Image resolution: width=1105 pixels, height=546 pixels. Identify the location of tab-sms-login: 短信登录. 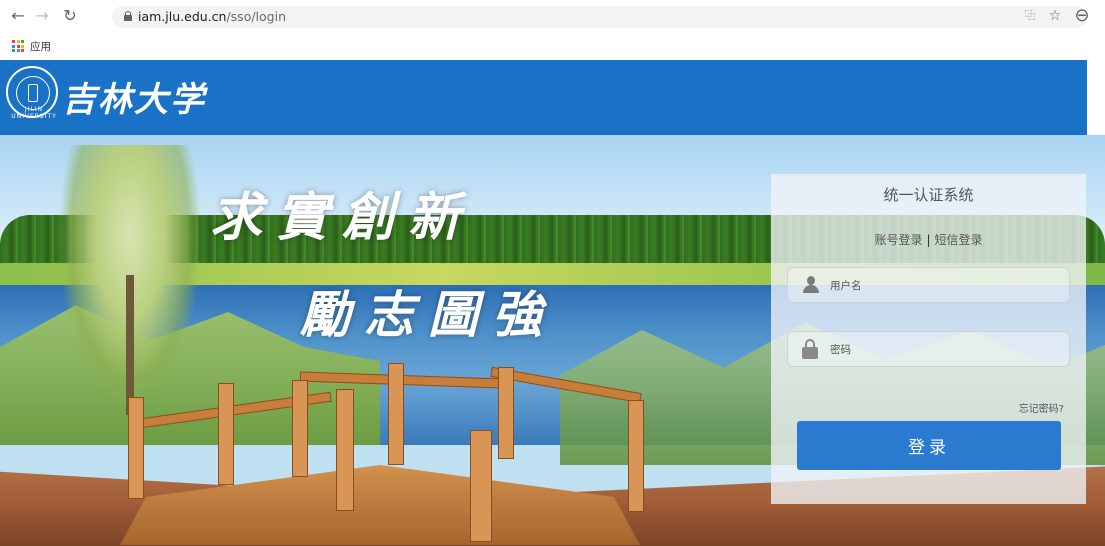
(959, 240).